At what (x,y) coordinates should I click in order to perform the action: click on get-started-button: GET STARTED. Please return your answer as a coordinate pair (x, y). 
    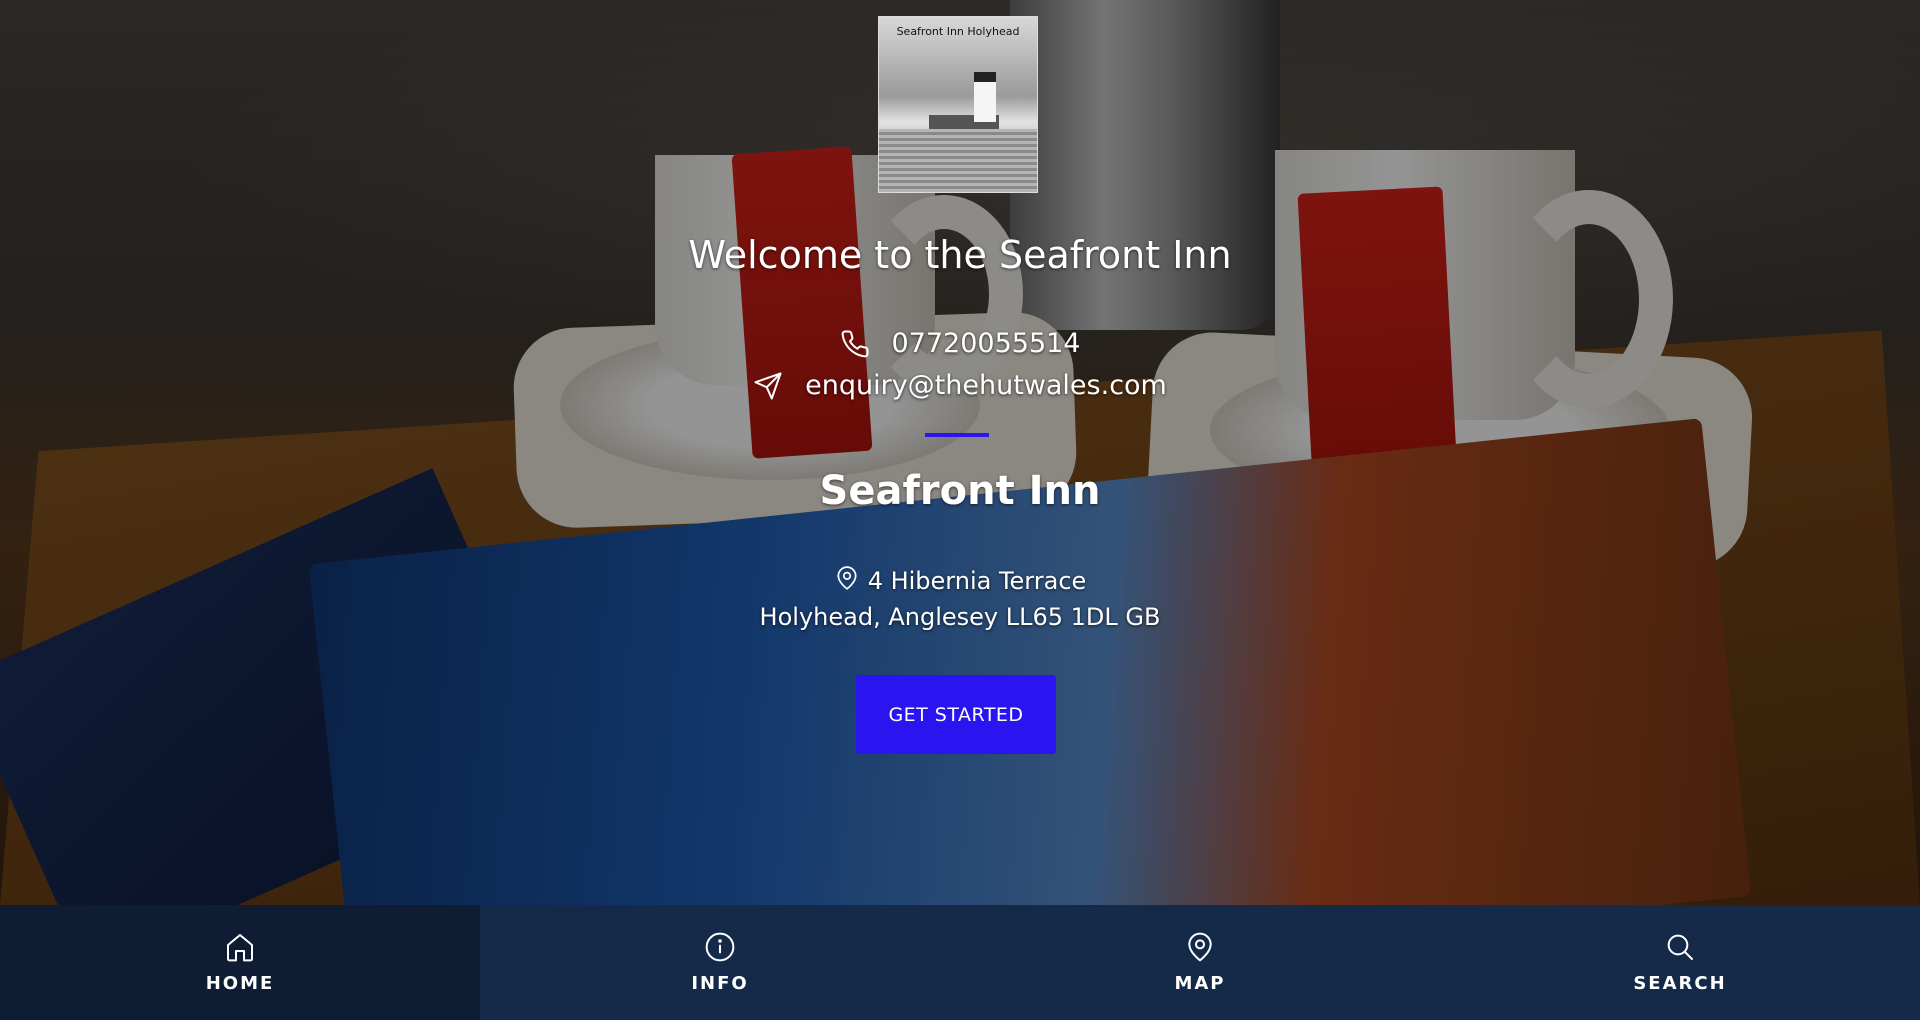
    Looking at the image, I should click on (956, 714).